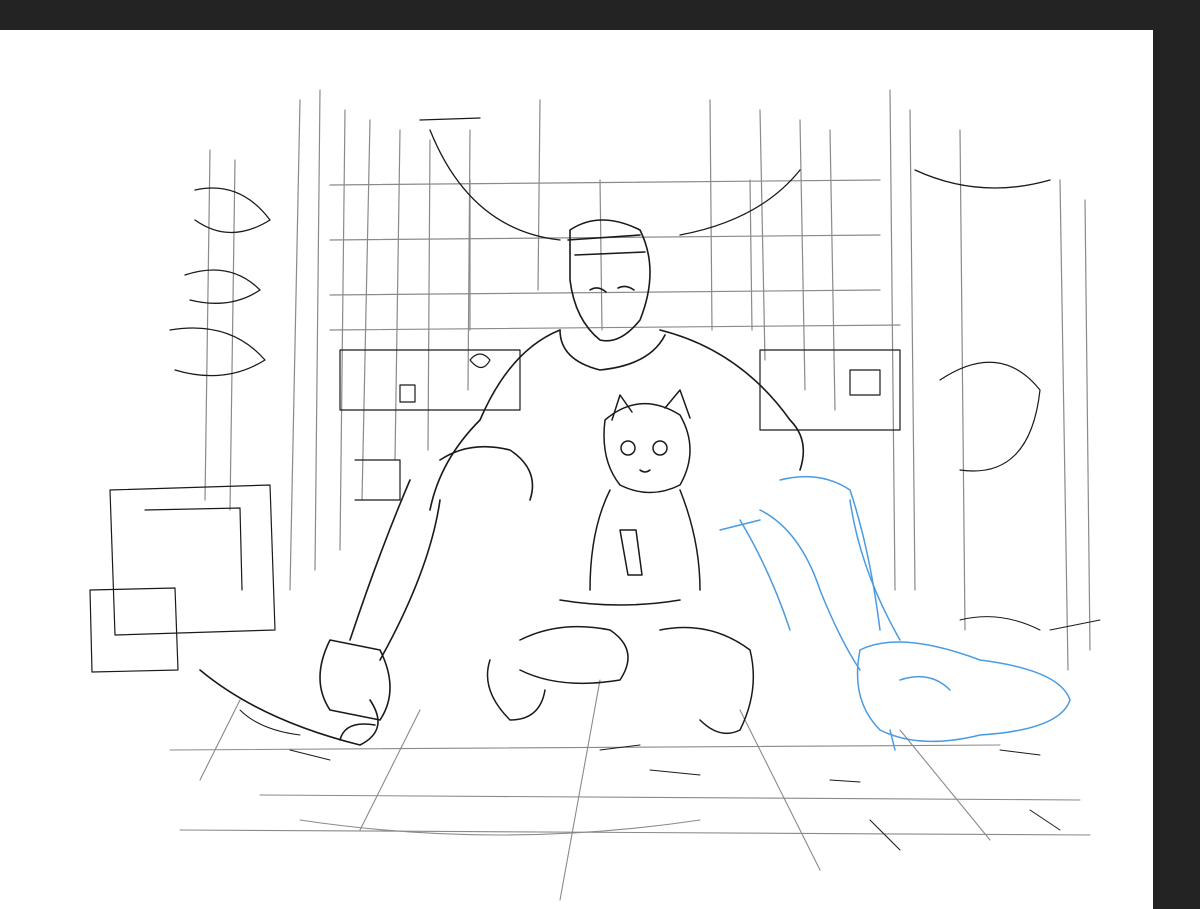 Image resolution: width=1200 pixels, height=909 pixels. Describe the element at coordinates (895, 613) in the screenshot. I see `blue-sketch-leg` at that location.